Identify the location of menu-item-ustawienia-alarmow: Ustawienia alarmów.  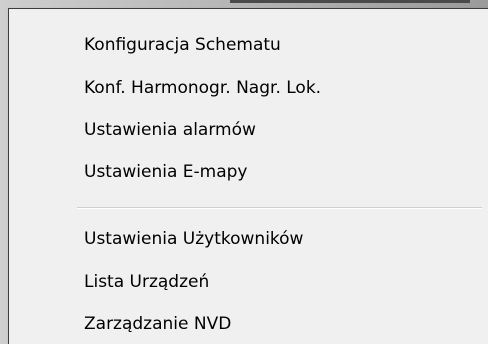
(248, 130).